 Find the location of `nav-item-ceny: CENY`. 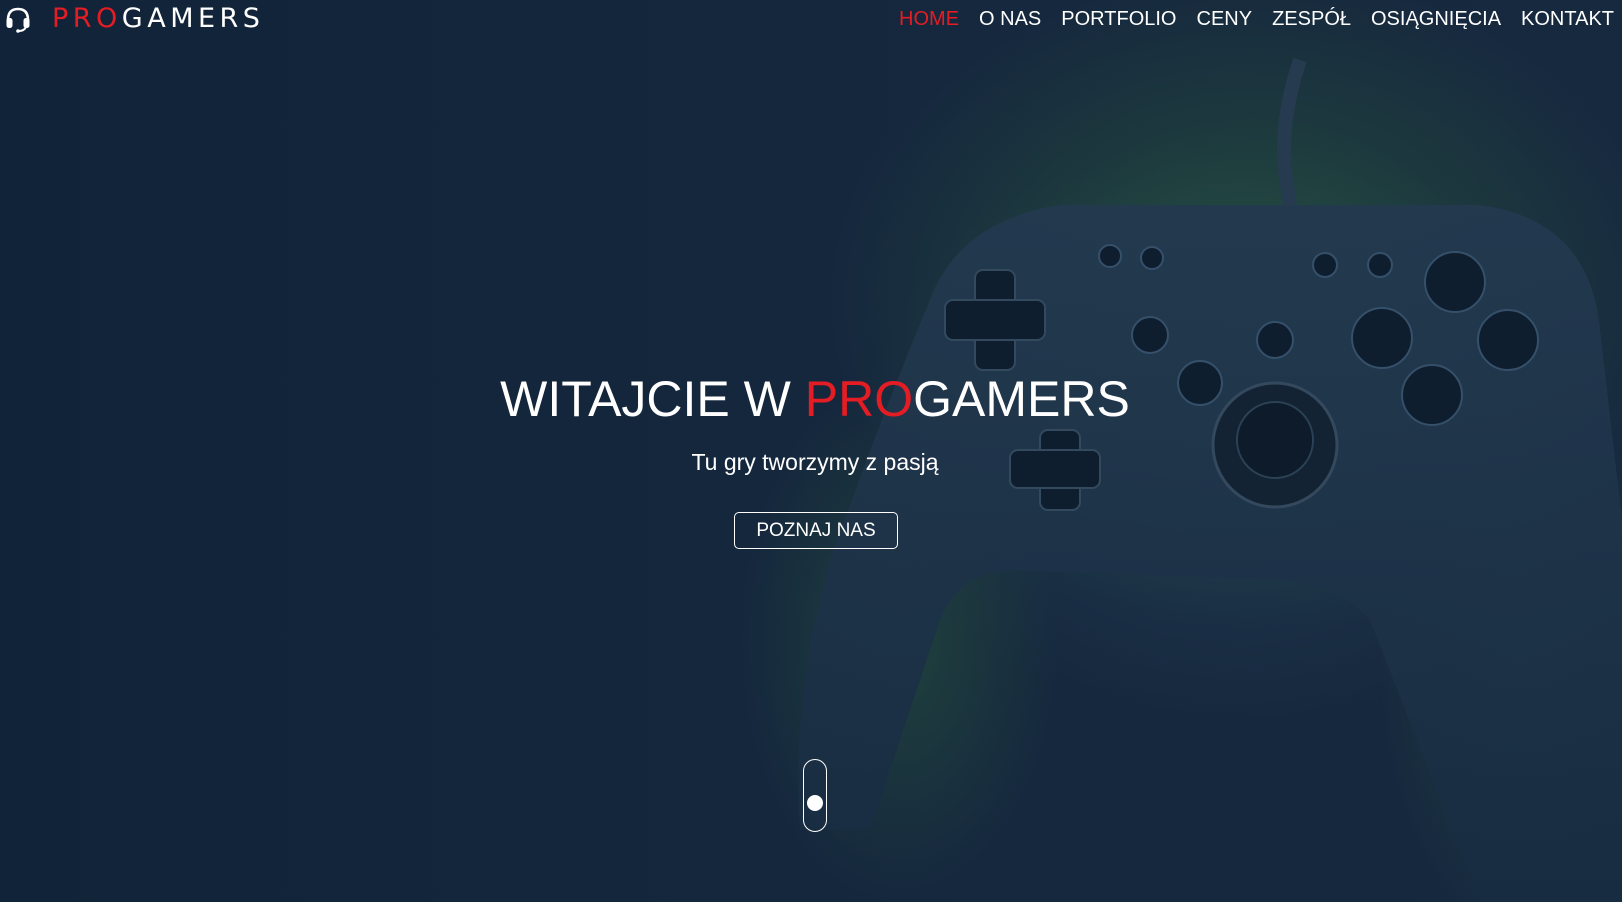

nav-item-ceny: CENY is located at coordinates (1225, 19).